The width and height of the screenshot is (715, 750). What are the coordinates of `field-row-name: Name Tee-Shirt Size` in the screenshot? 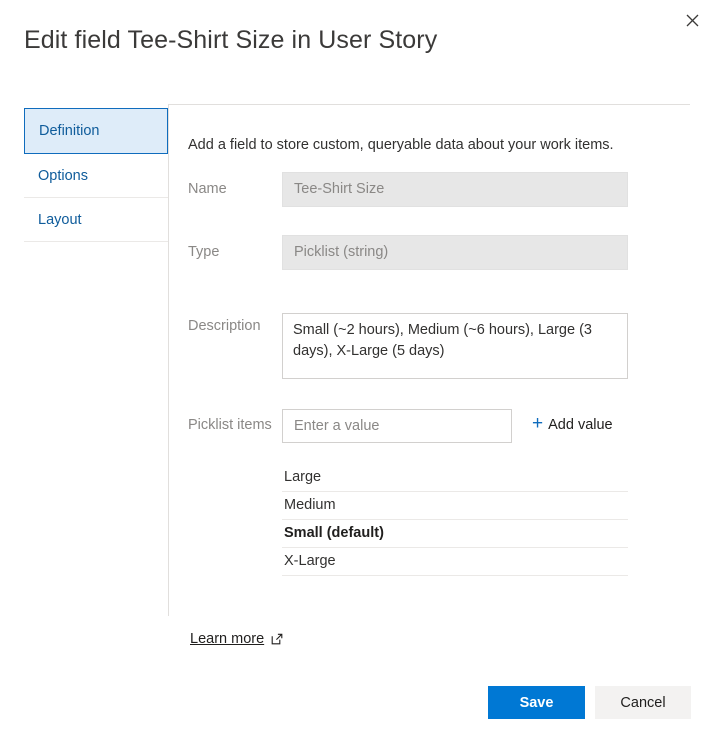 It's located at (439, 202).